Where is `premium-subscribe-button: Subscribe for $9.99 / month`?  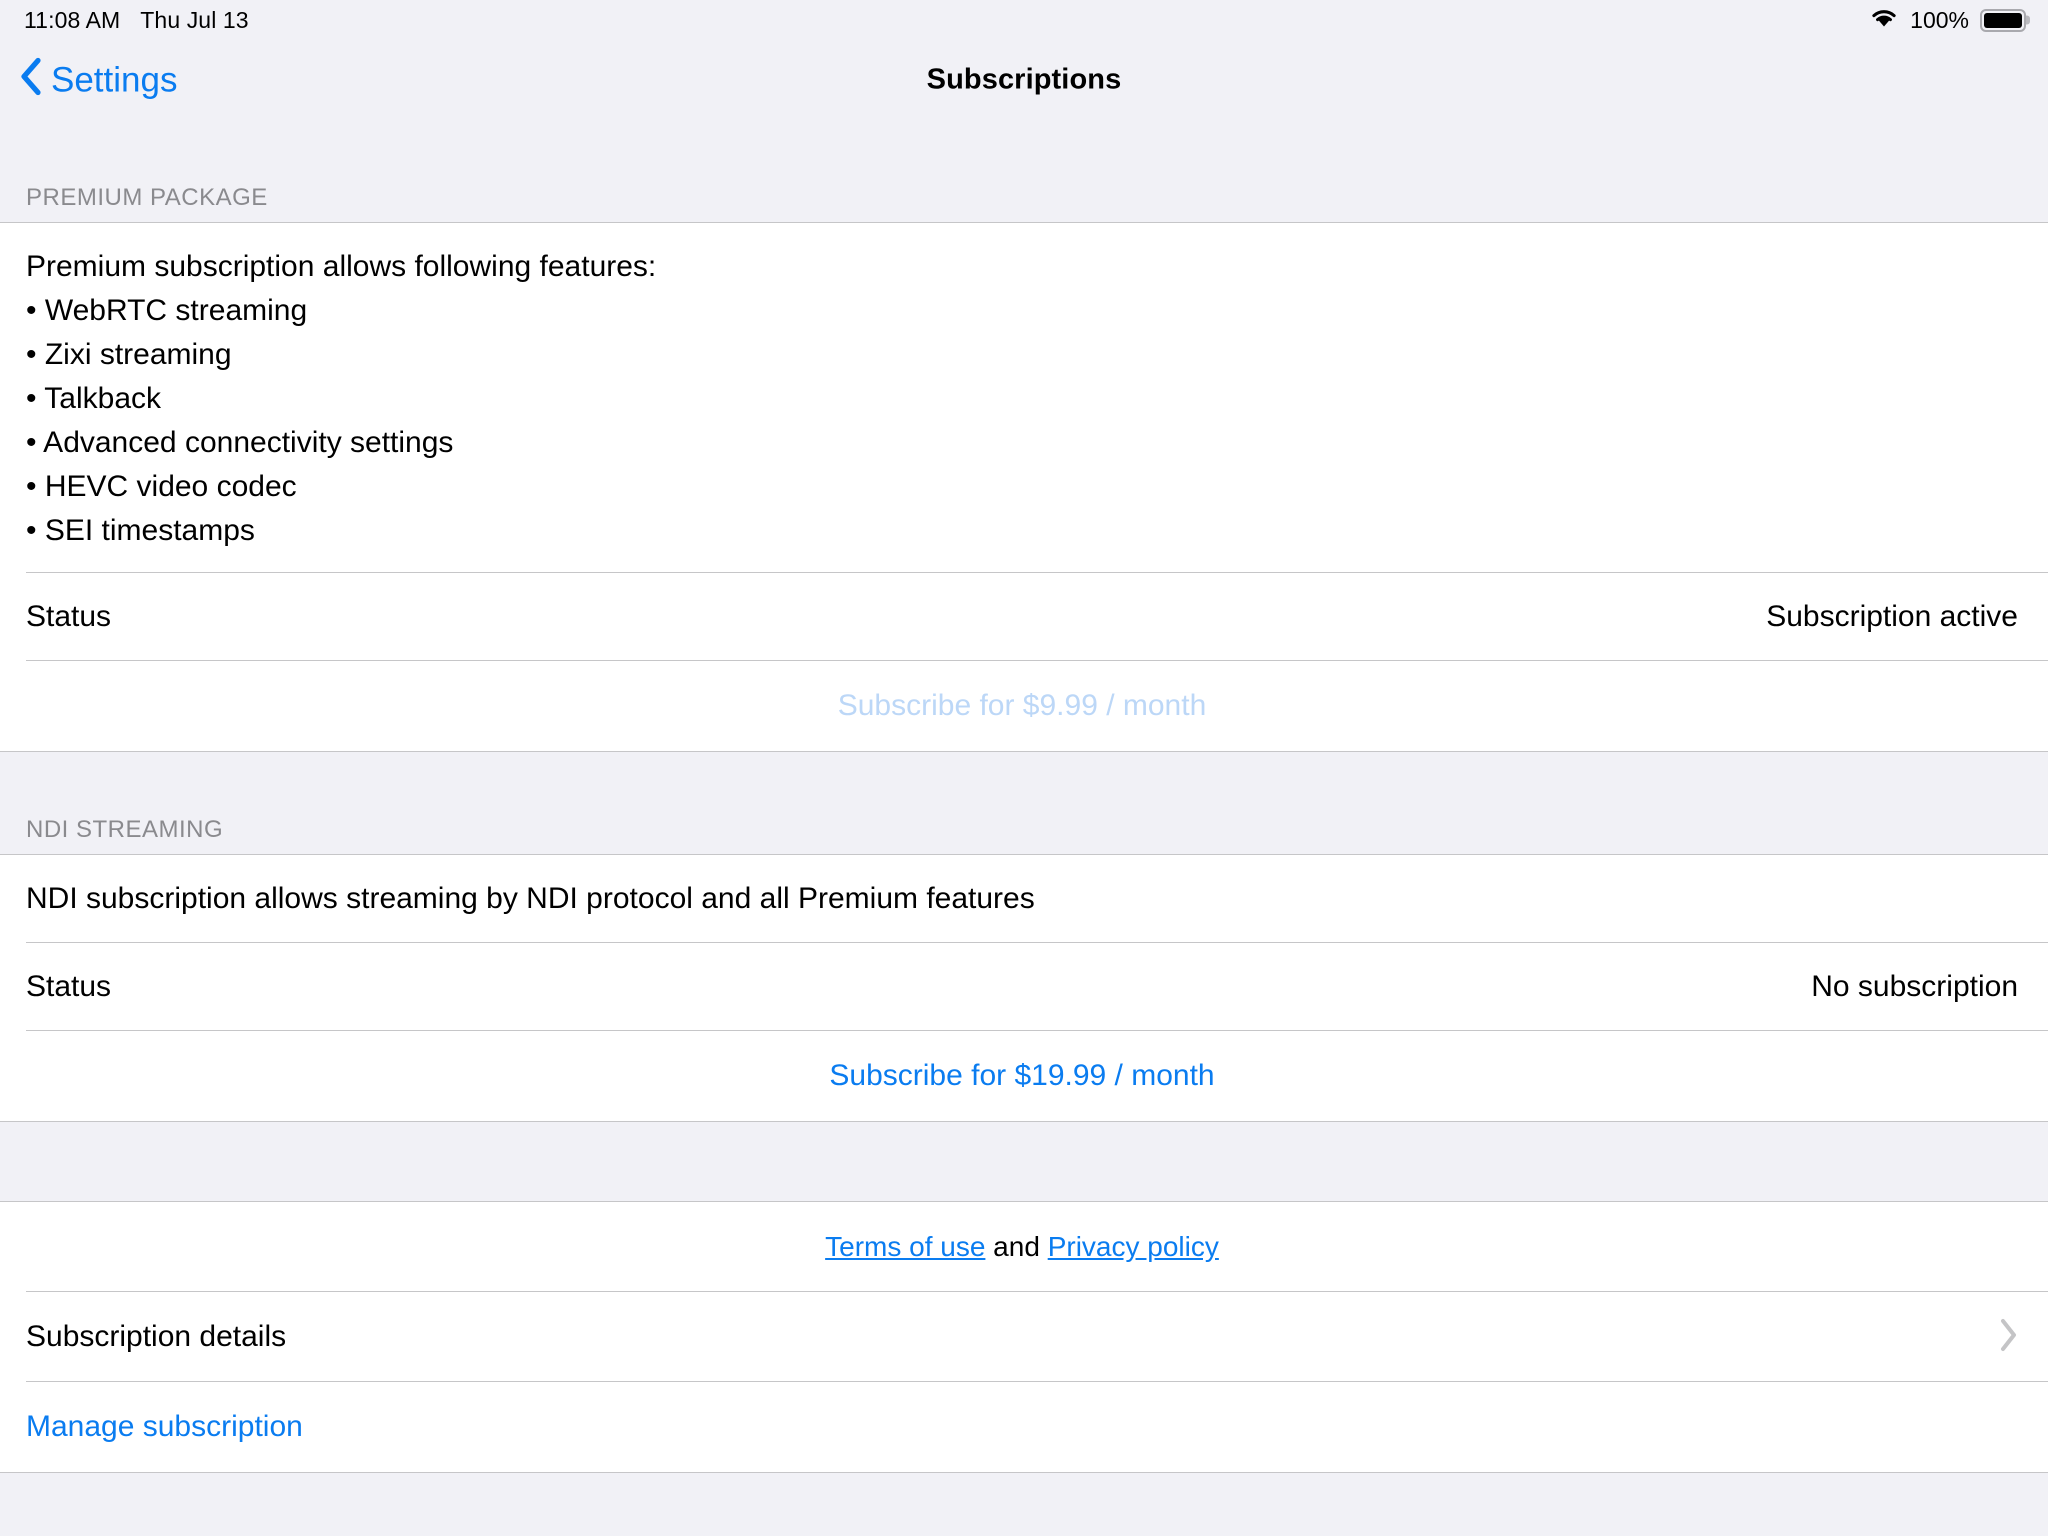 premium-subscribe-button: Subscribe for $9.99 / month is located at coordinates (1022, 706).